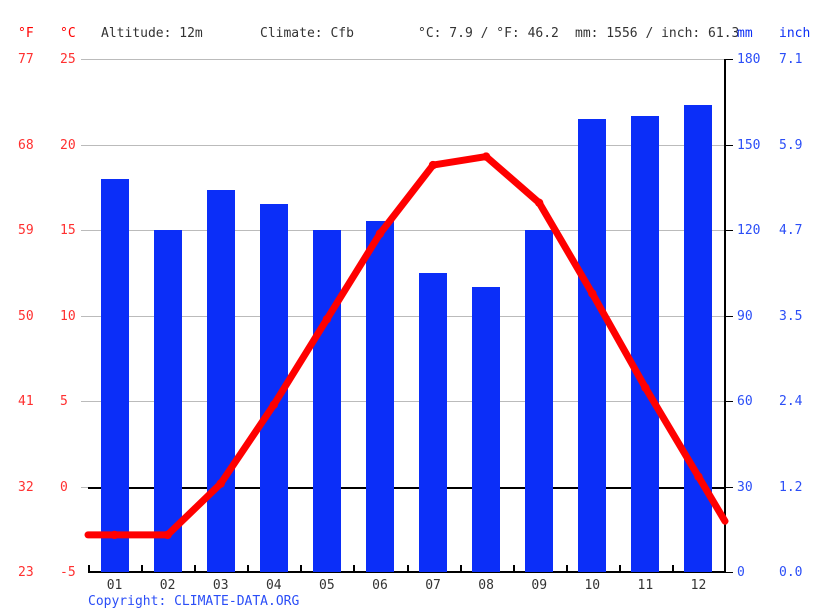  Describe the element at coordinates (26, 230) in the screenshot. I see `y-tick-fahrenheit: 59` at that location.